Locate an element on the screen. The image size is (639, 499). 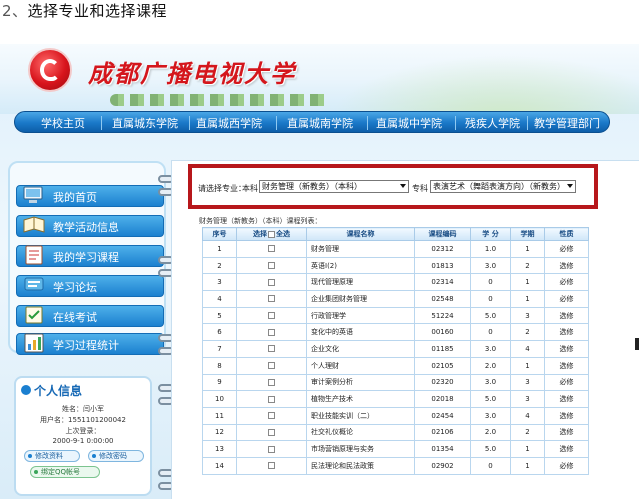
header-select-all-label: 全选 is located at coordinates (283, 234).